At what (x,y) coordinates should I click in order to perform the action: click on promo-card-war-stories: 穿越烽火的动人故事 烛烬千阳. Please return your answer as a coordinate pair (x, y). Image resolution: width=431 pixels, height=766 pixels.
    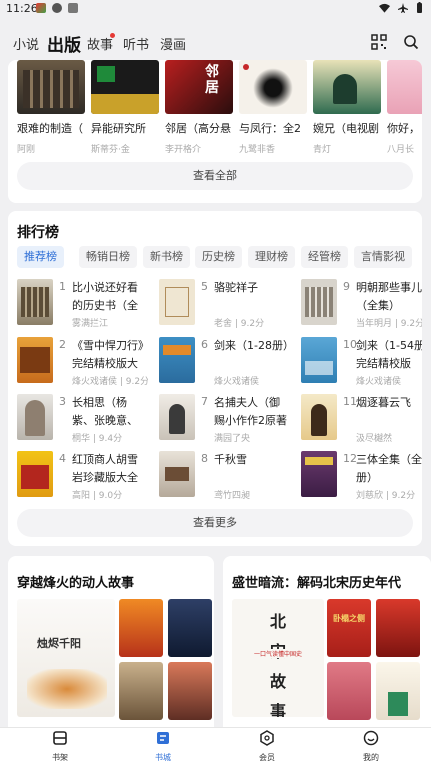
    Looking at the image, I should click on (111, 646).